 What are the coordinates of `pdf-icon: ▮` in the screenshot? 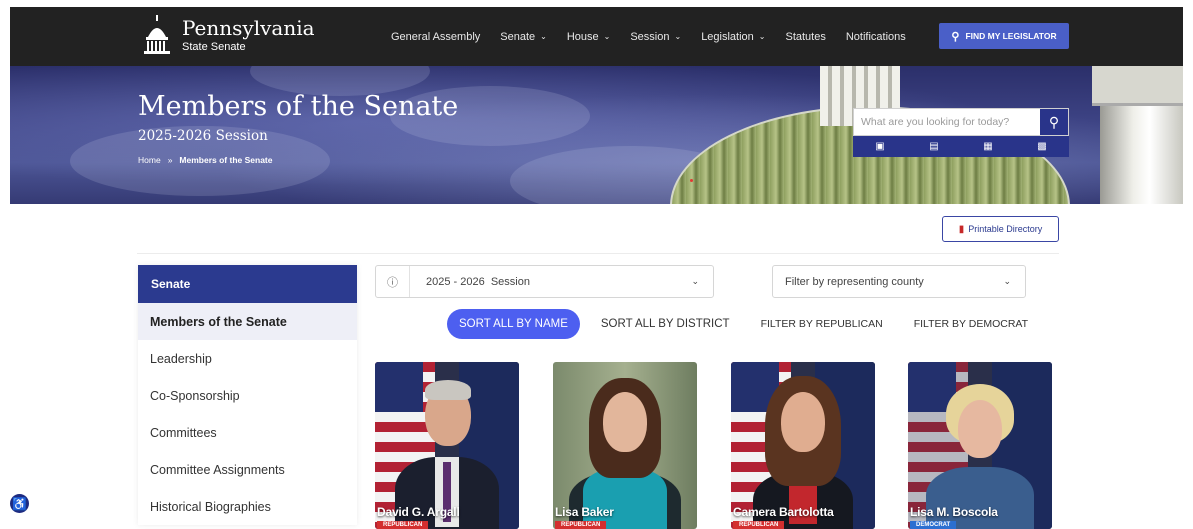 It's located at (961, 229).